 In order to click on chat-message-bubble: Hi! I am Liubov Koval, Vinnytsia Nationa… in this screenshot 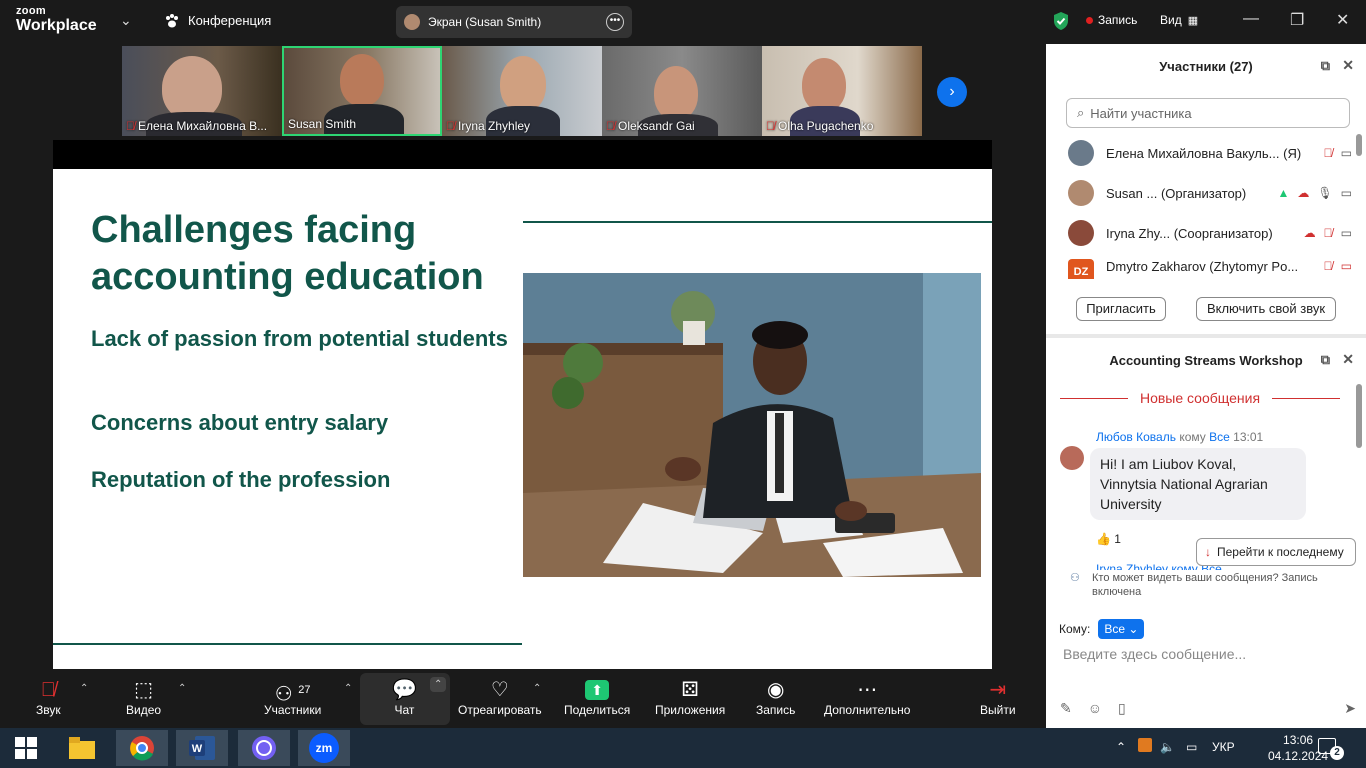, I will do `click(1198, 484)`.